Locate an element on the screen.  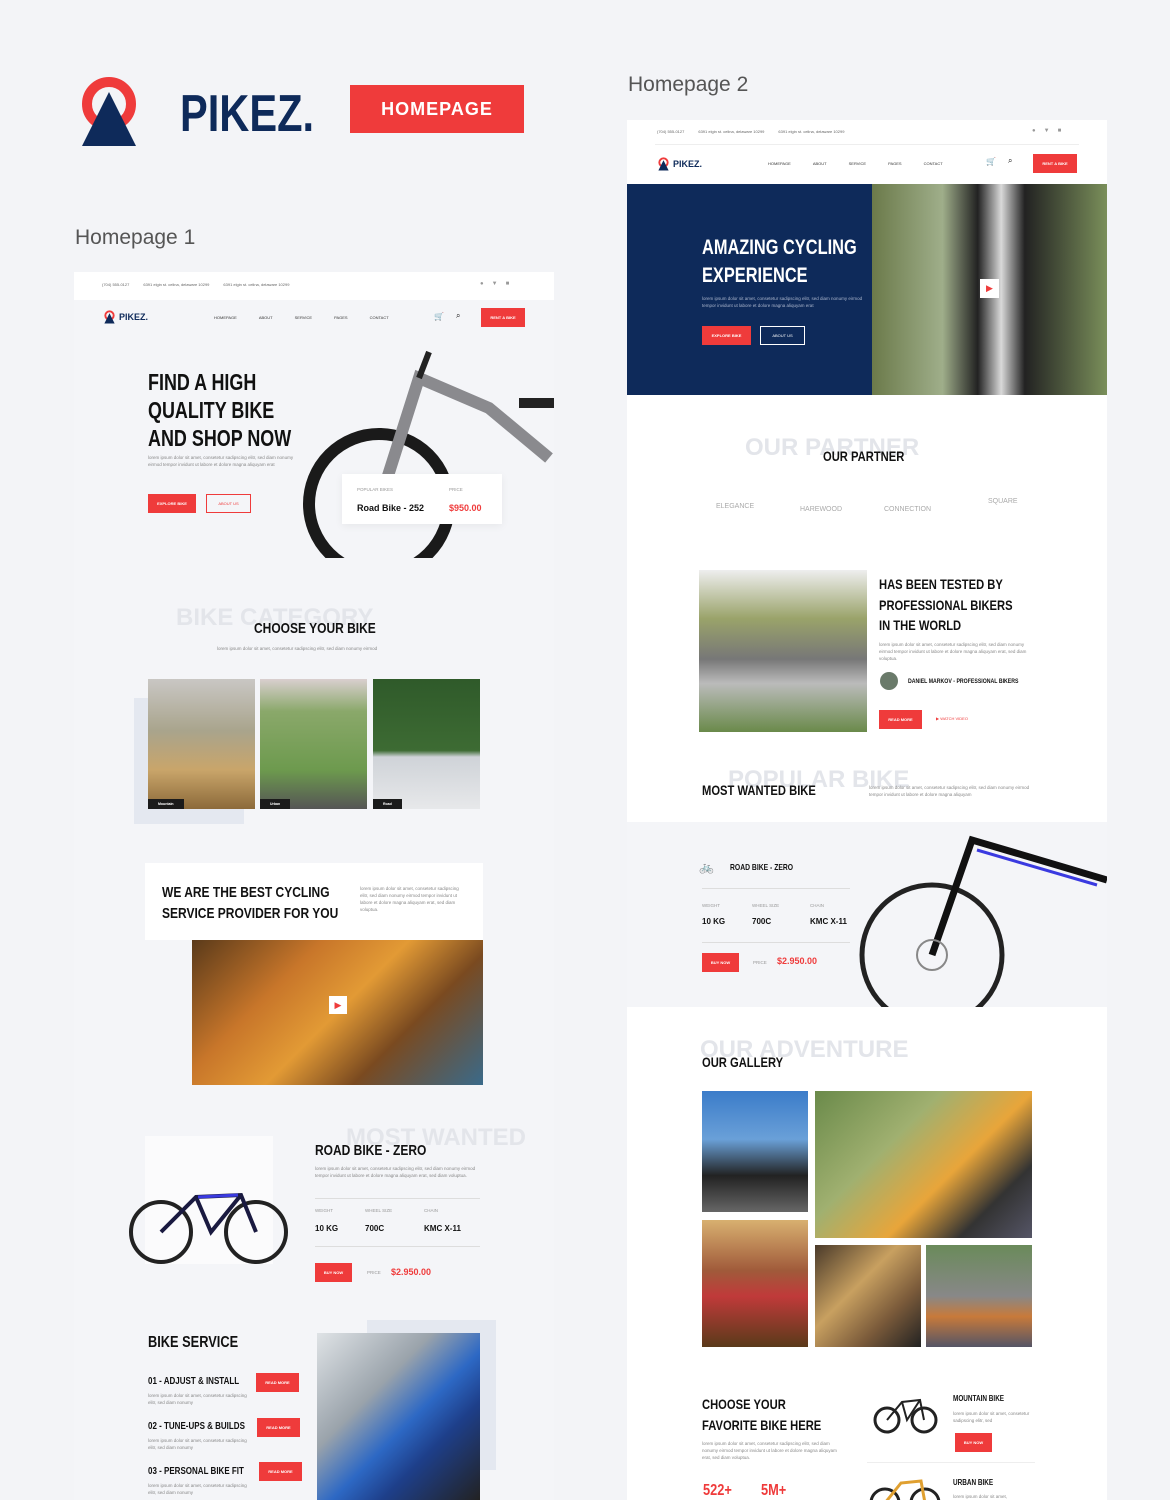
homepage-badge: HOMEPAGE is located at coordinates (437, 109).